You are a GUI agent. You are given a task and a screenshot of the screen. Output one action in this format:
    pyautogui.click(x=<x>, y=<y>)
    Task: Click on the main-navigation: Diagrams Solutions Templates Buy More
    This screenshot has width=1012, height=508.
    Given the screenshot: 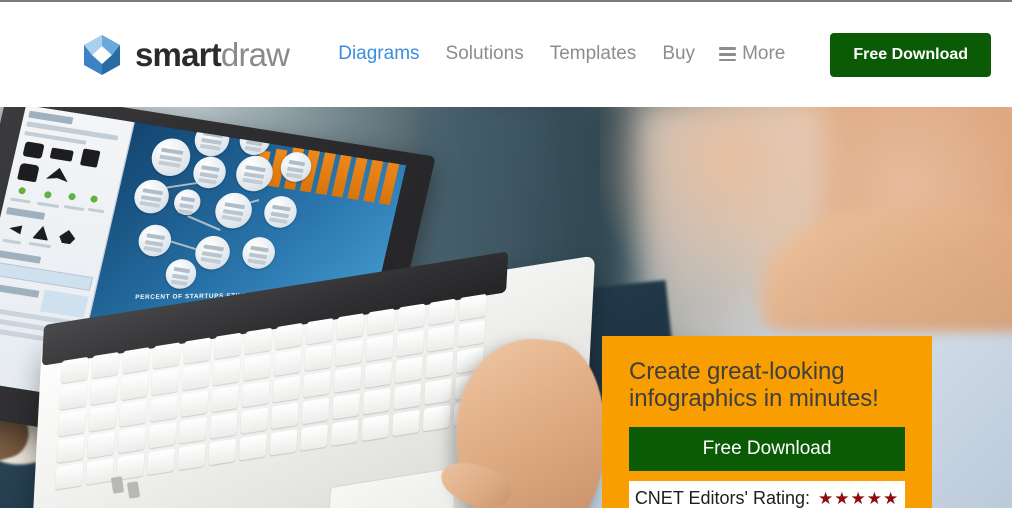 What is the action you would take?
    pyautogui.click(x=560, y=54)
    